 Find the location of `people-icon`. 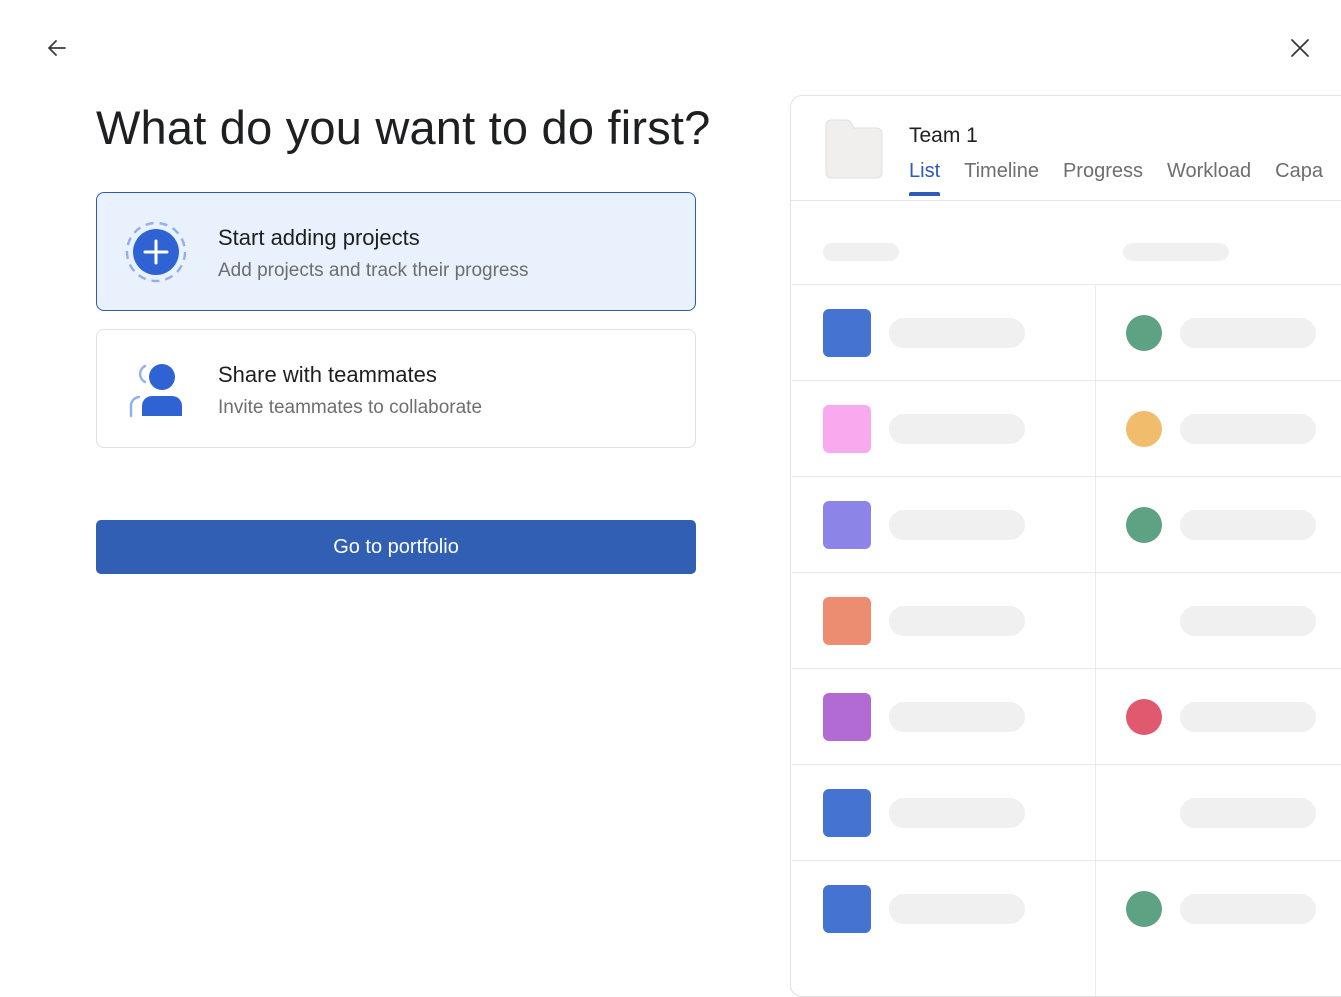

people-icon is located at coordinates (155, 391).